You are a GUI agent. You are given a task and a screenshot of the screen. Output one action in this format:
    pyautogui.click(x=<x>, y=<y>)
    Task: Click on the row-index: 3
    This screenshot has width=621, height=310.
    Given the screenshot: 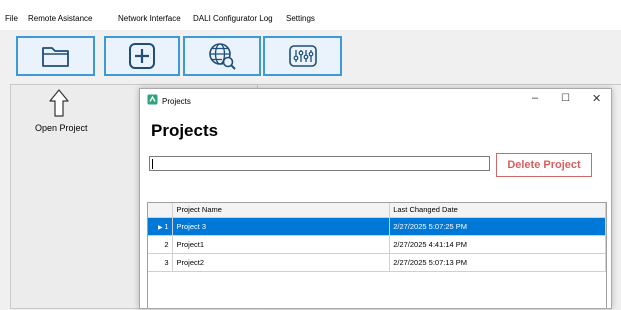 What is the action you would take?
    pyautogui.click(x=161, y=262)
    